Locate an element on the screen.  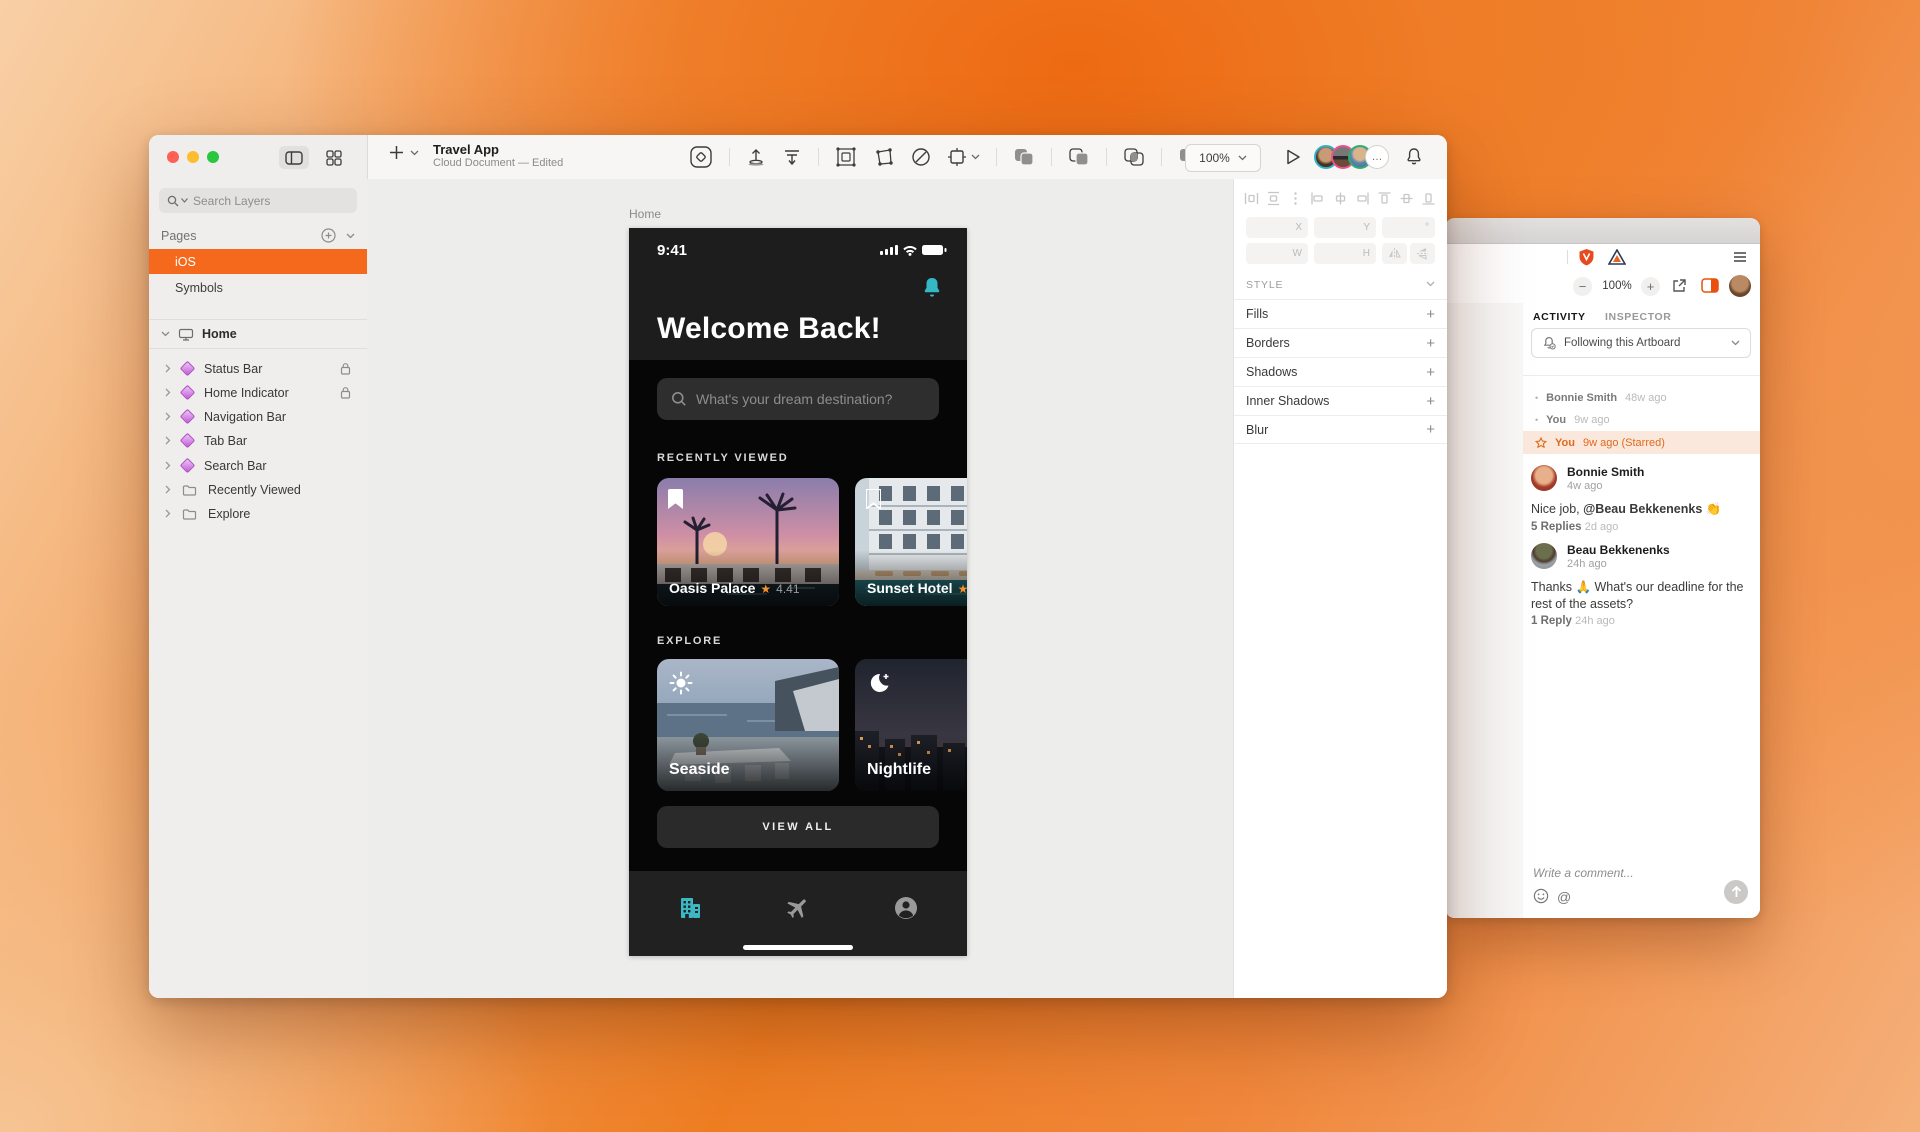
add-inner-shadow-icon: + is located at coordinates (1430, 401).